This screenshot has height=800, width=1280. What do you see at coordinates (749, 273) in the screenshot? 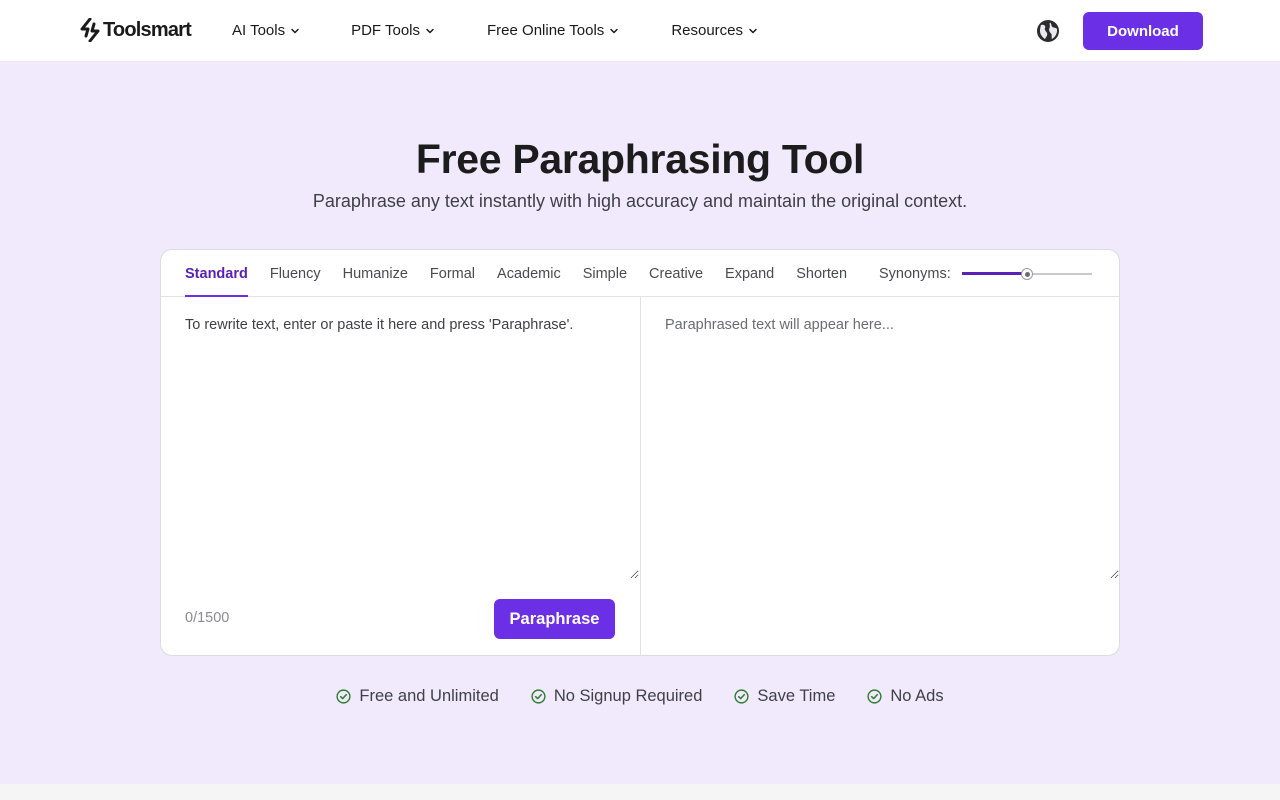
I see `tab-expand: Expand` at bounding box center [749, 273].